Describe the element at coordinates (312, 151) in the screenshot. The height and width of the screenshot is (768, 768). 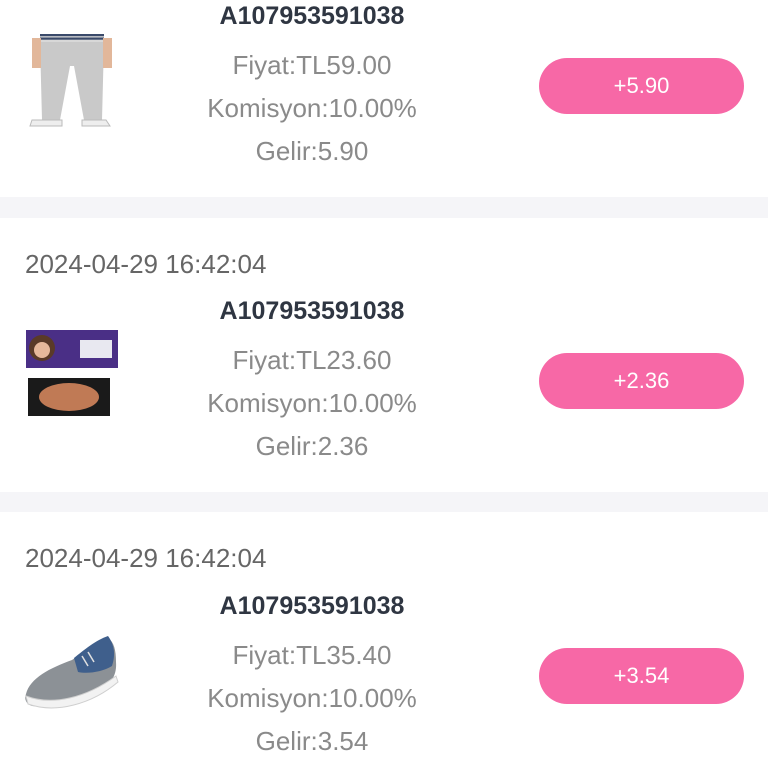
I see `income-text: Gelir:5.90` at that location.